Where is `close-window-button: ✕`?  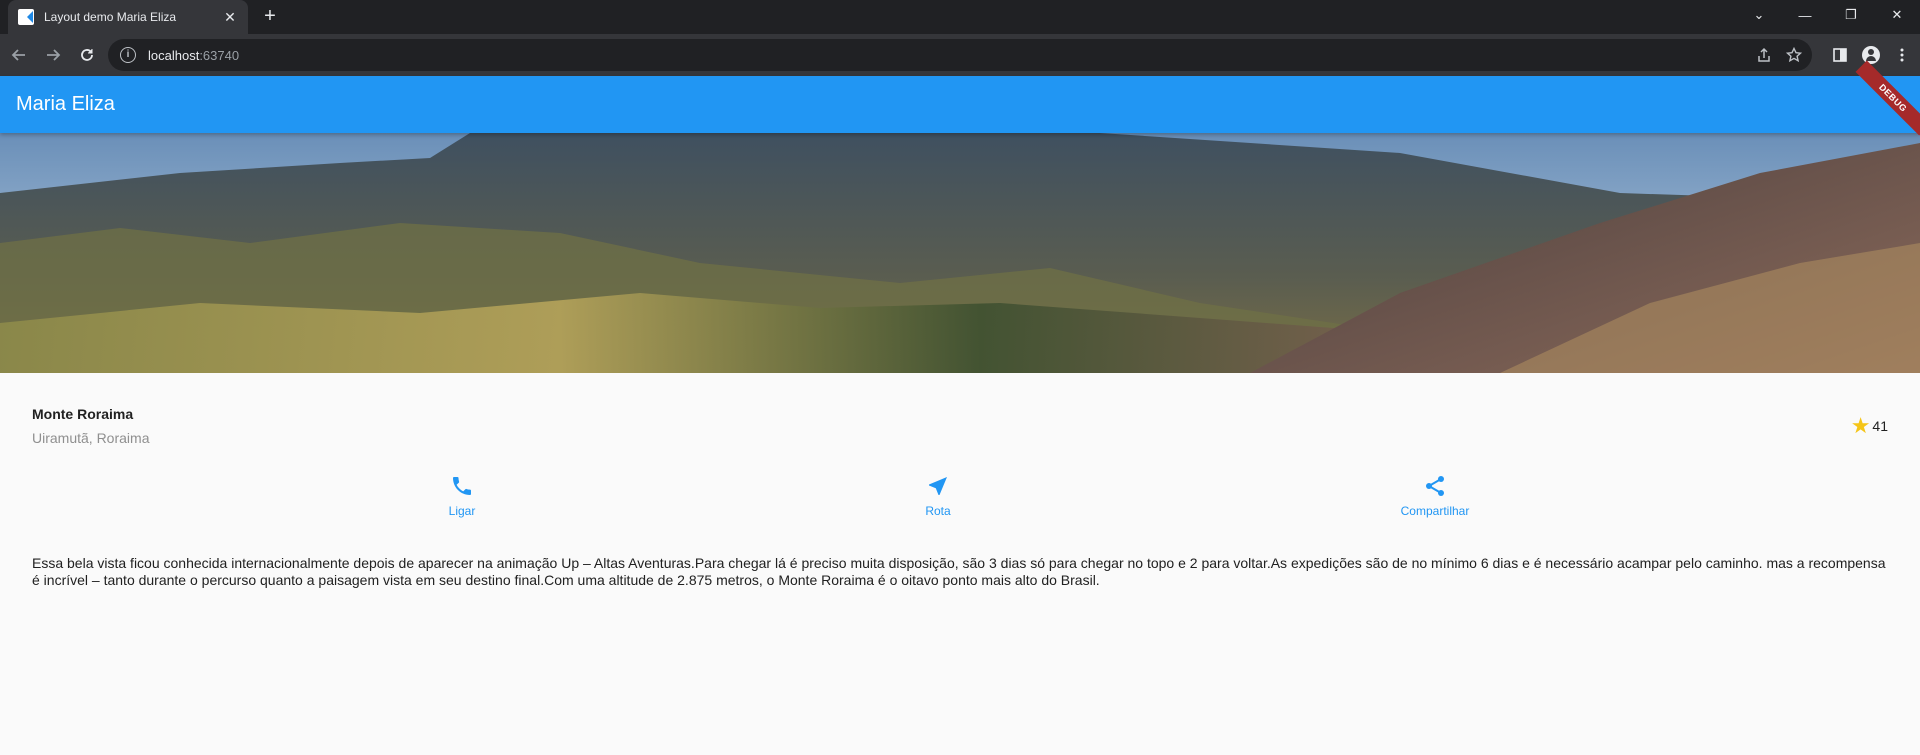
close-window-button: ✕ is located at coordinates (1897, 15).